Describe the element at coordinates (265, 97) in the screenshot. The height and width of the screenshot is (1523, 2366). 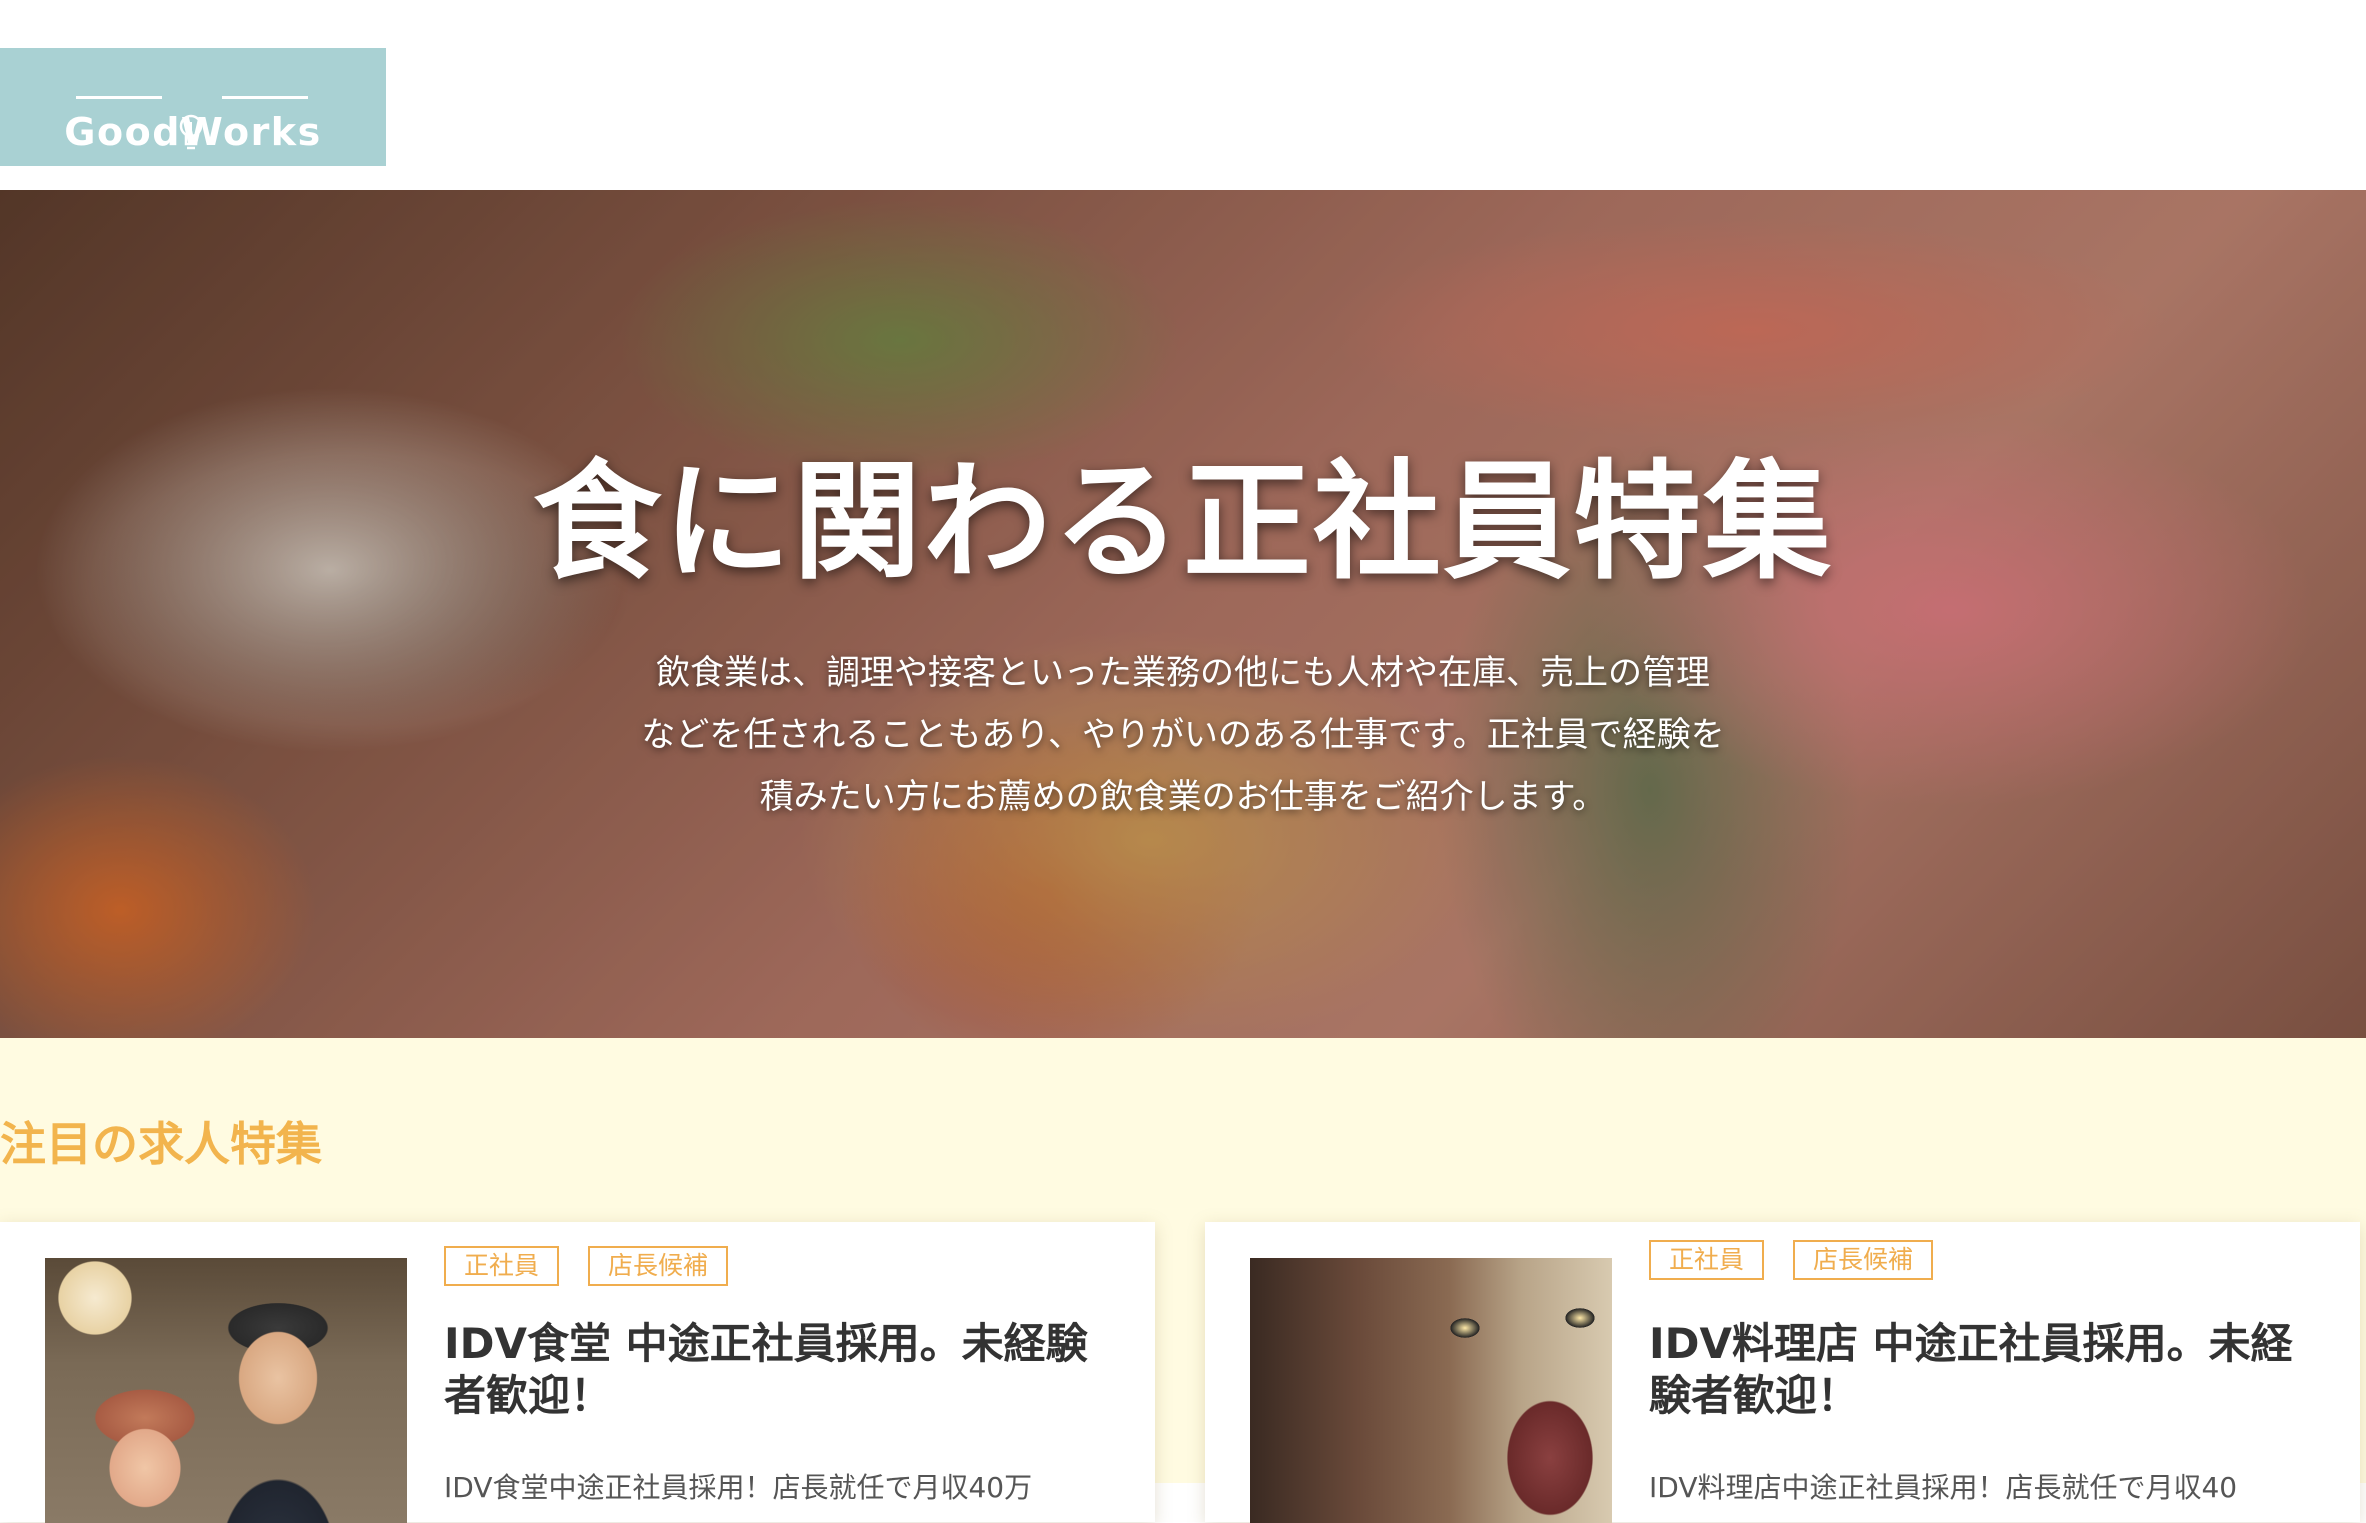
I see `logo-divider-right` at that location.